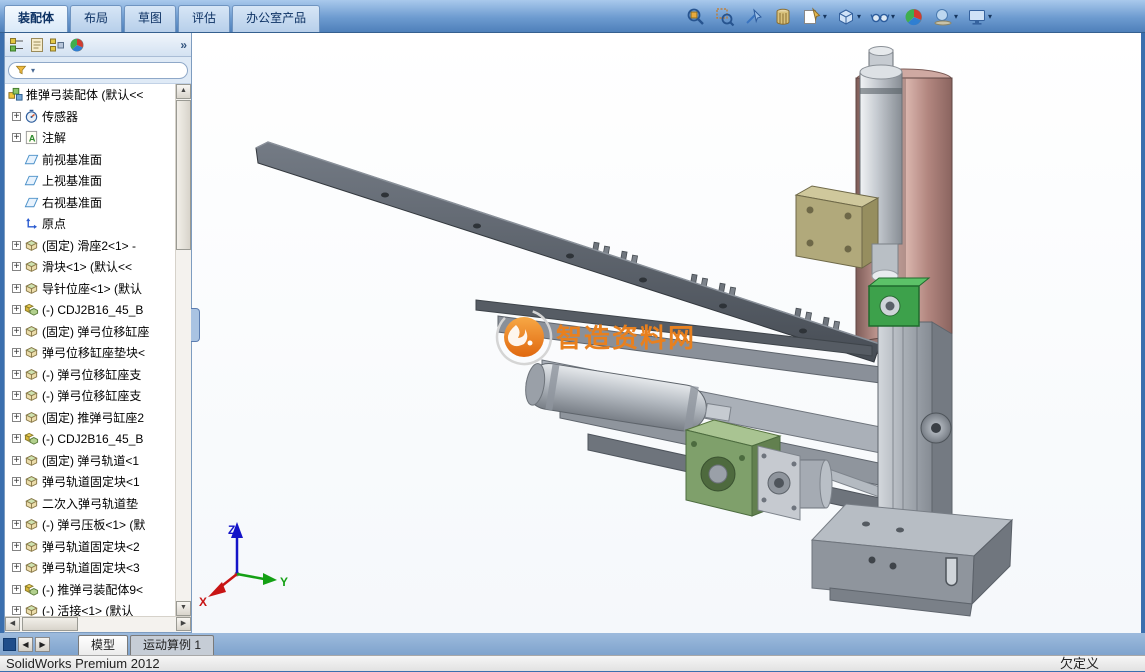 The width and height of the screenshot is (1145, 672). What do you see at coordinates (90, 461) in the screenshot?
I see `tree-item: + (固定) 弹弓轨道<1` at bounding box center [90, 461].